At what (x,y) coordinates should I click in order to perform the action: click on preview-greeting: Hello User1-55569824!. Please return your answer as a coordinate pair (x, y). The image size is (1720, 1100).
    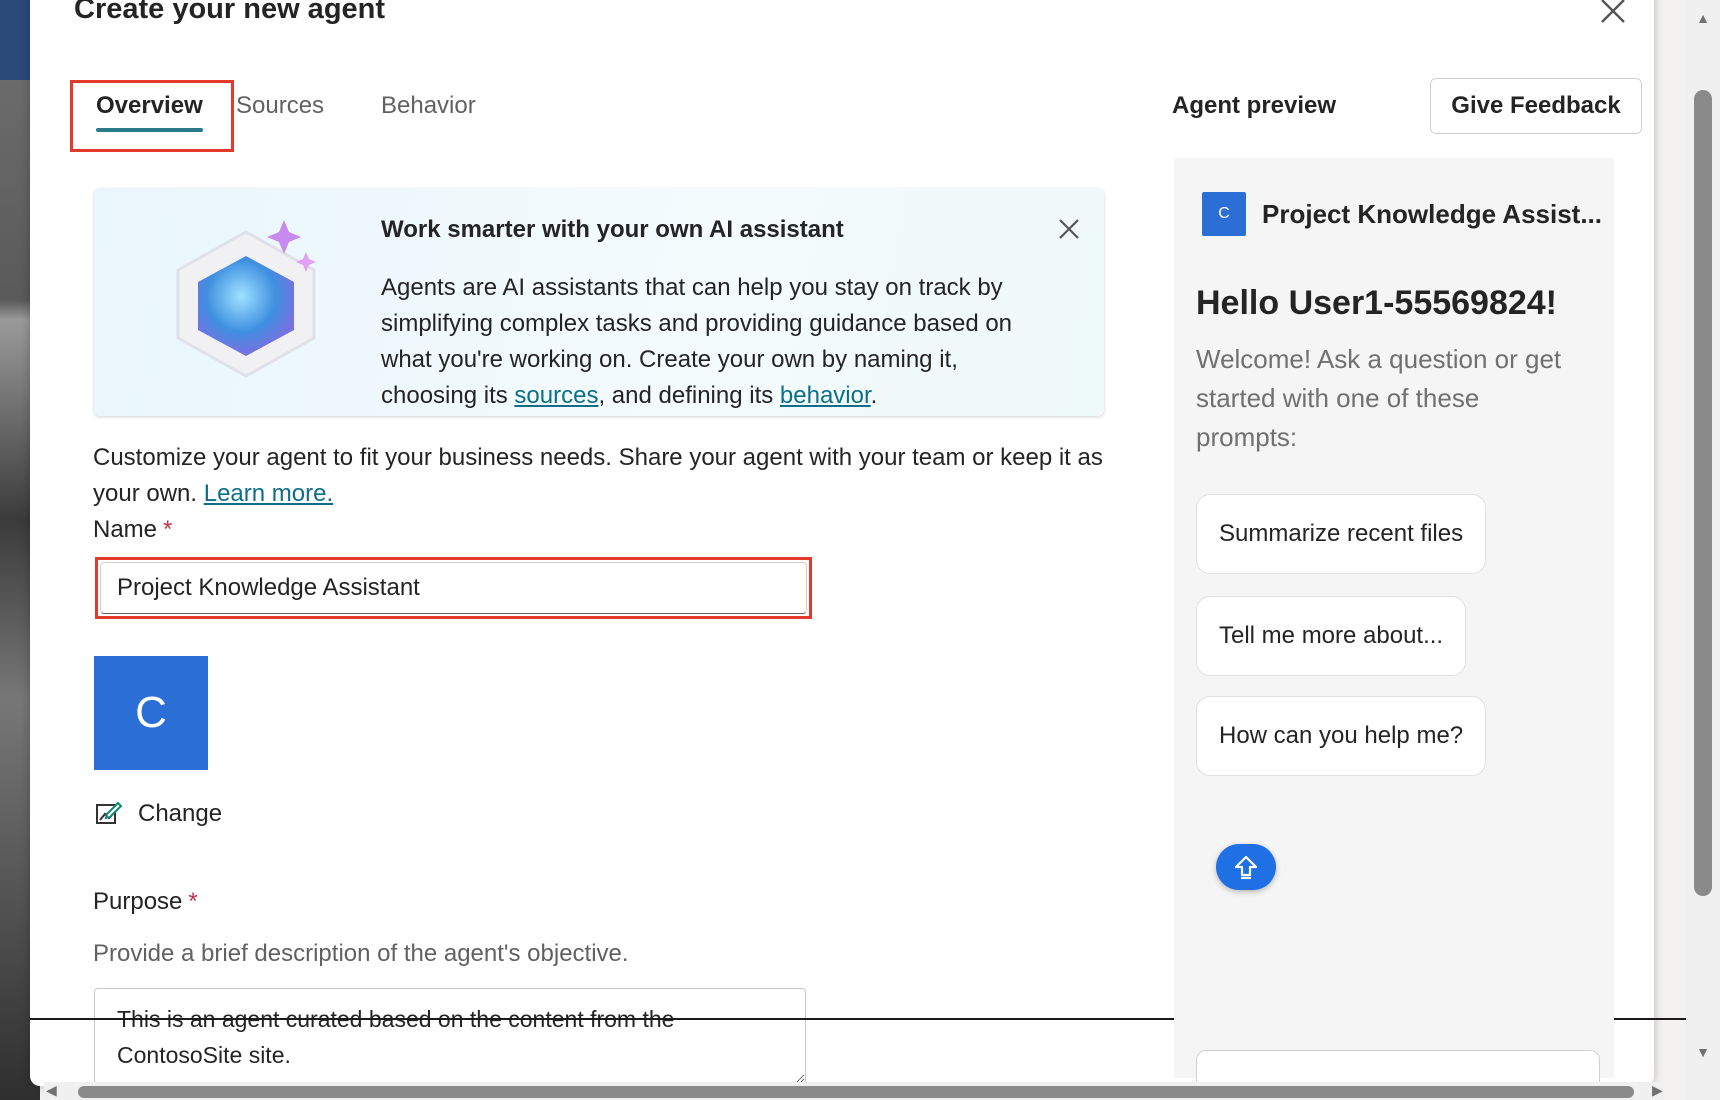
    Looking at the image, I should click on (1377, 303).